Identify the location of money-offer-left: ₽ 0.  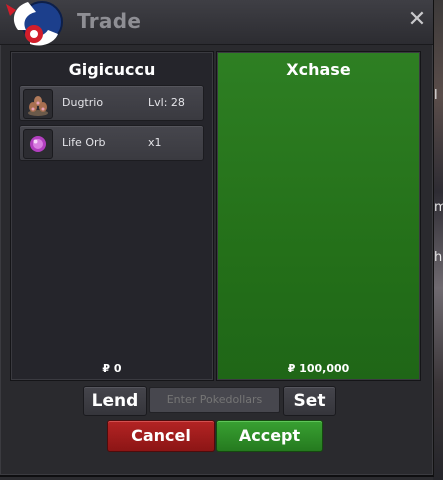
(112, 368).